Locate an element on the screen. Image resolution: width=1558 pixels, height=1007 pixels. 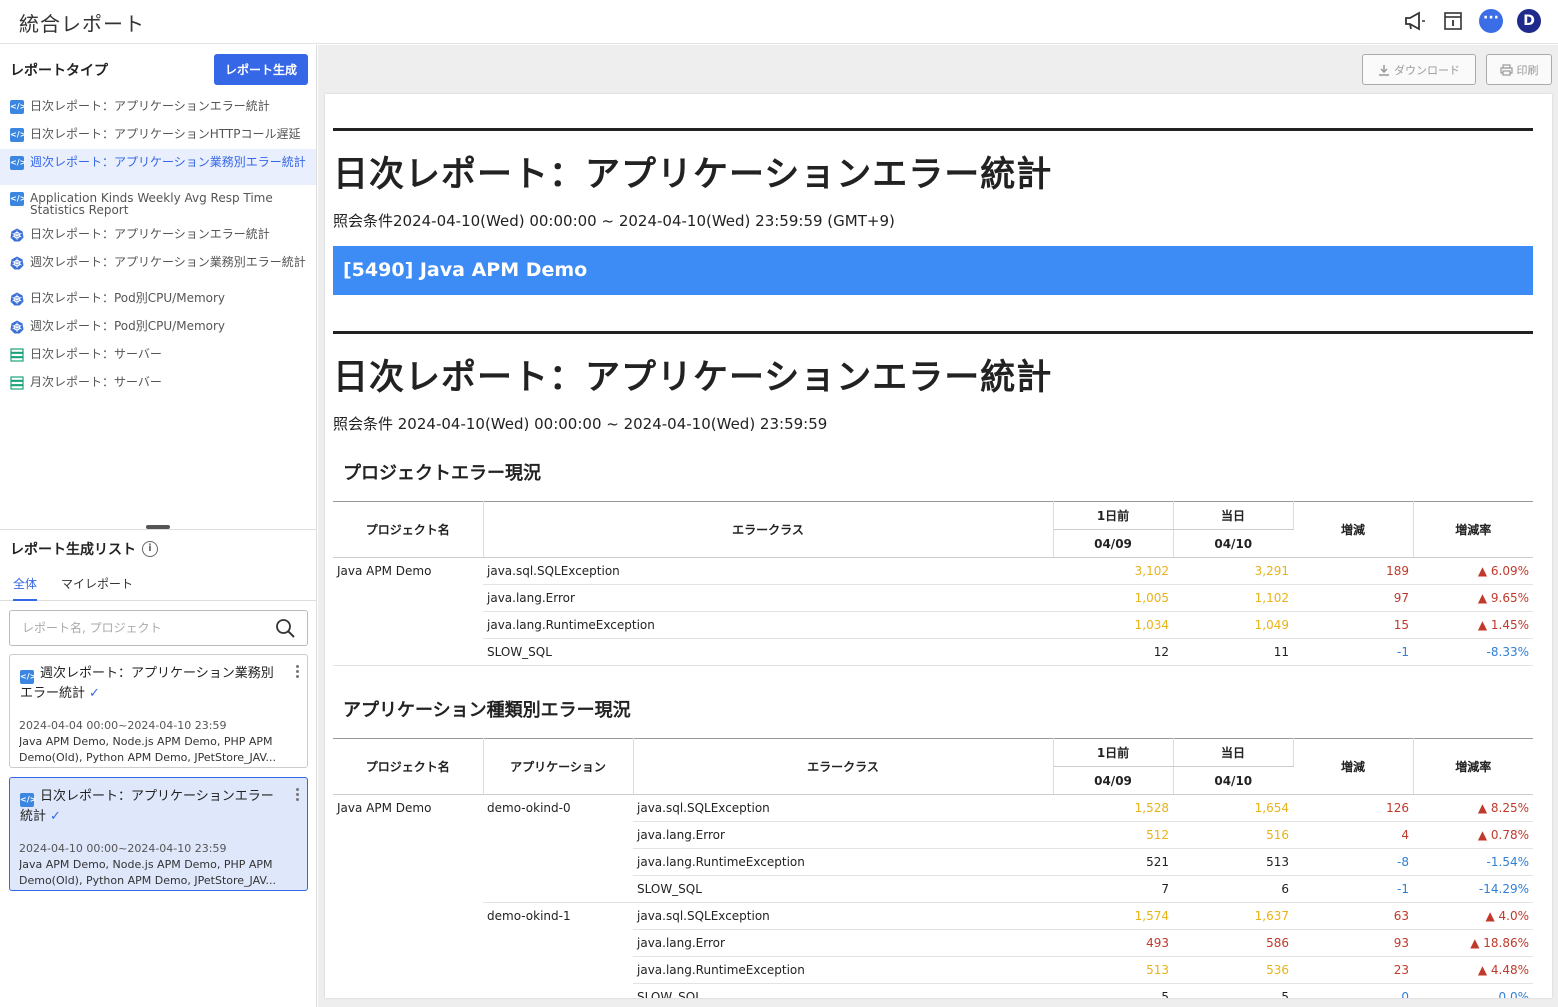
diff-cell: 15 is located at coordinates (1353, 625).